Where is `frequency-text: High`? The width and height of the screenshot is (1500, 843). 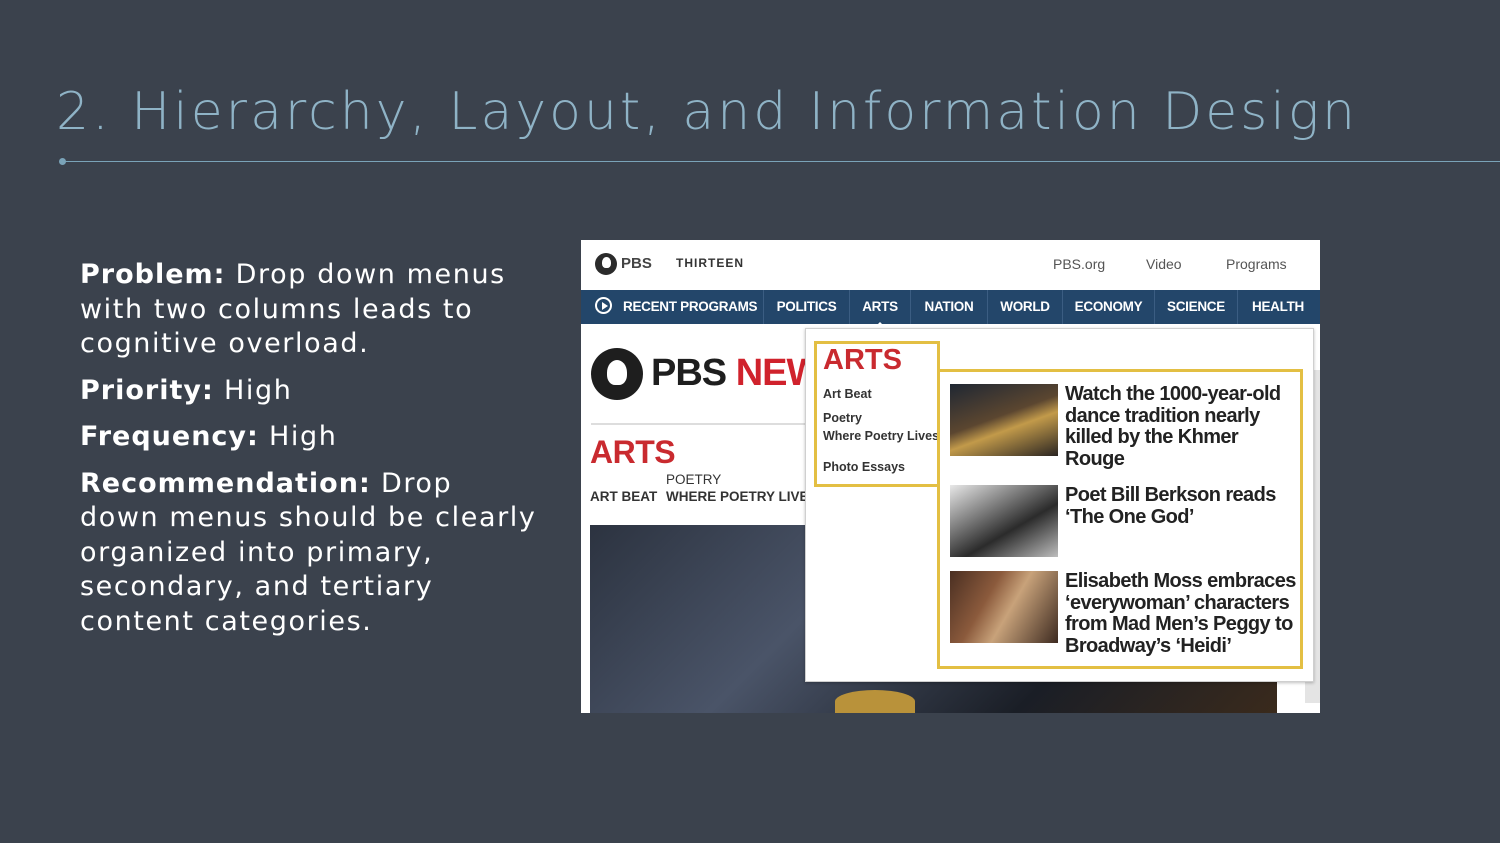 frequency-text: High is located at coordinates (303, 436).